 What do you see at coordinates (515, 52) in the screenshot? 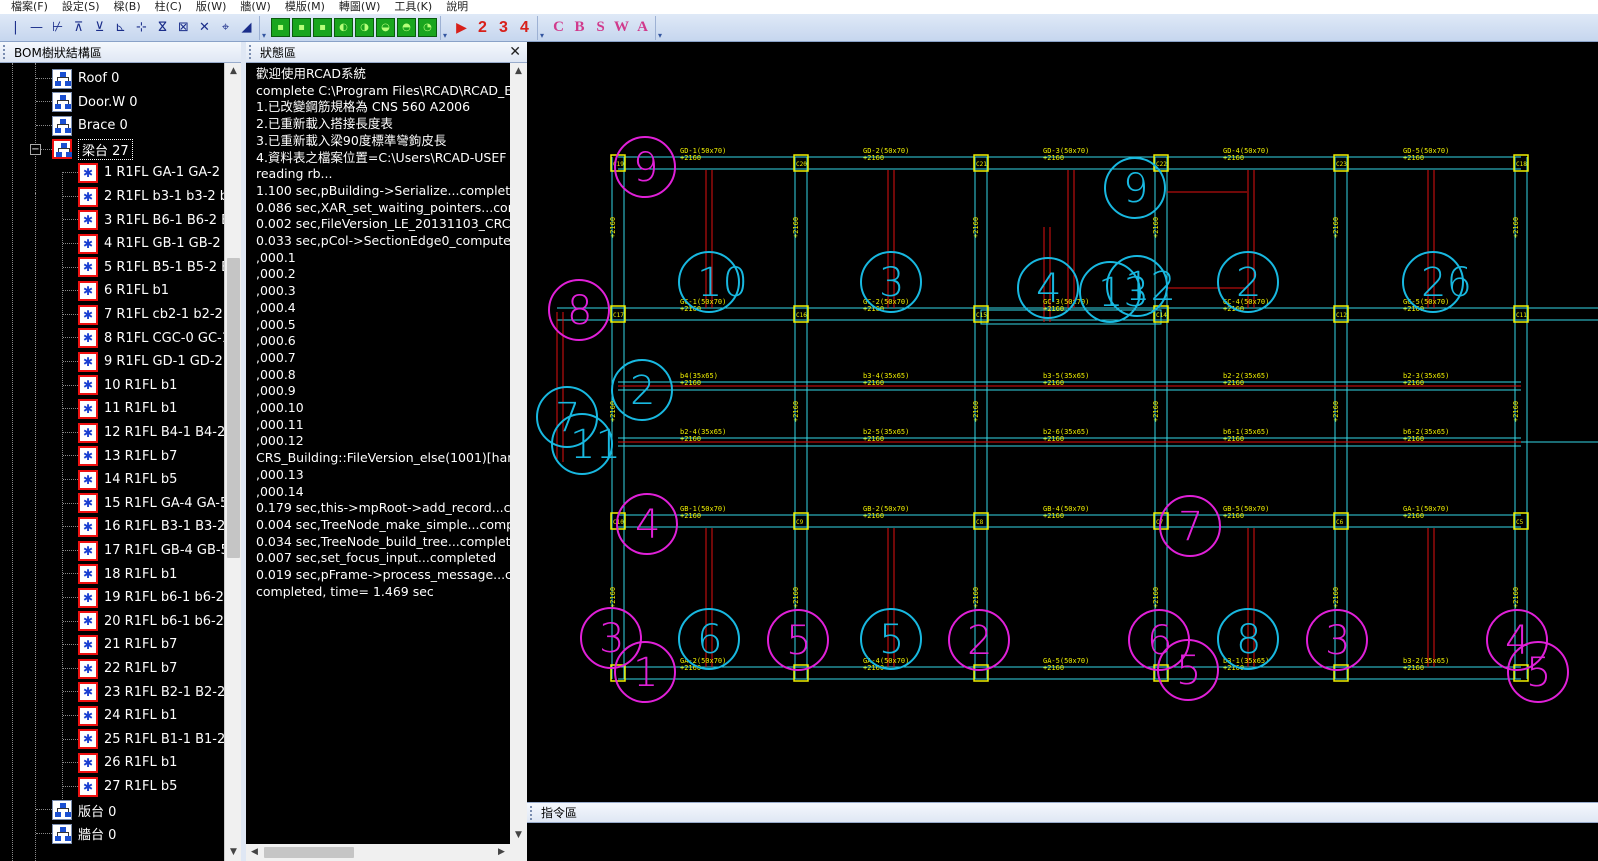
I see `close-icon: ✕` at bounding box center [515, 52].